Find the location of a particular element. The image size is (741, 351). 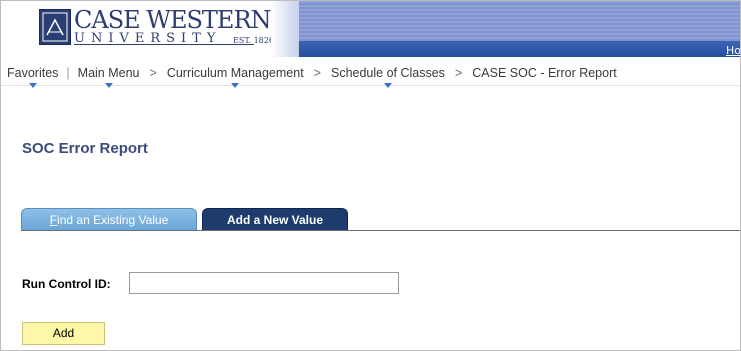

add-button: Add is located at coordinates (63, 333).